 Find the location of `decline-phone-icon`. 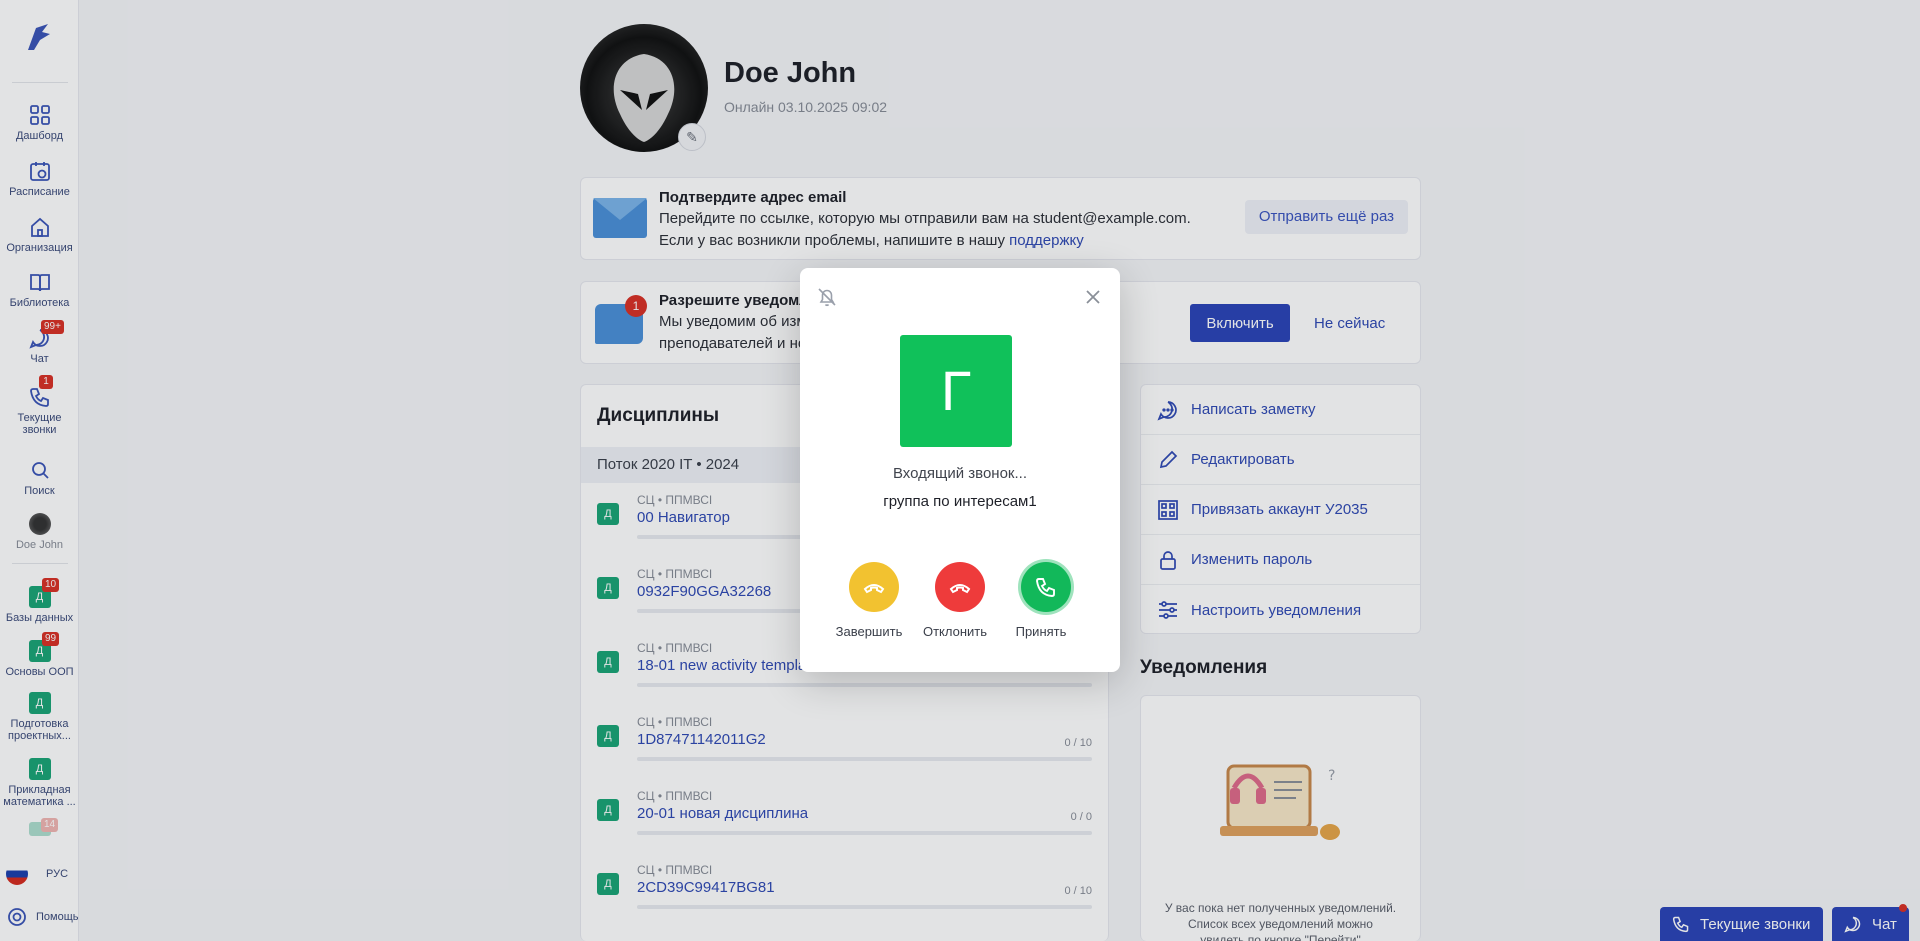

decline-phone-icon is located at coordinates (960, 589).